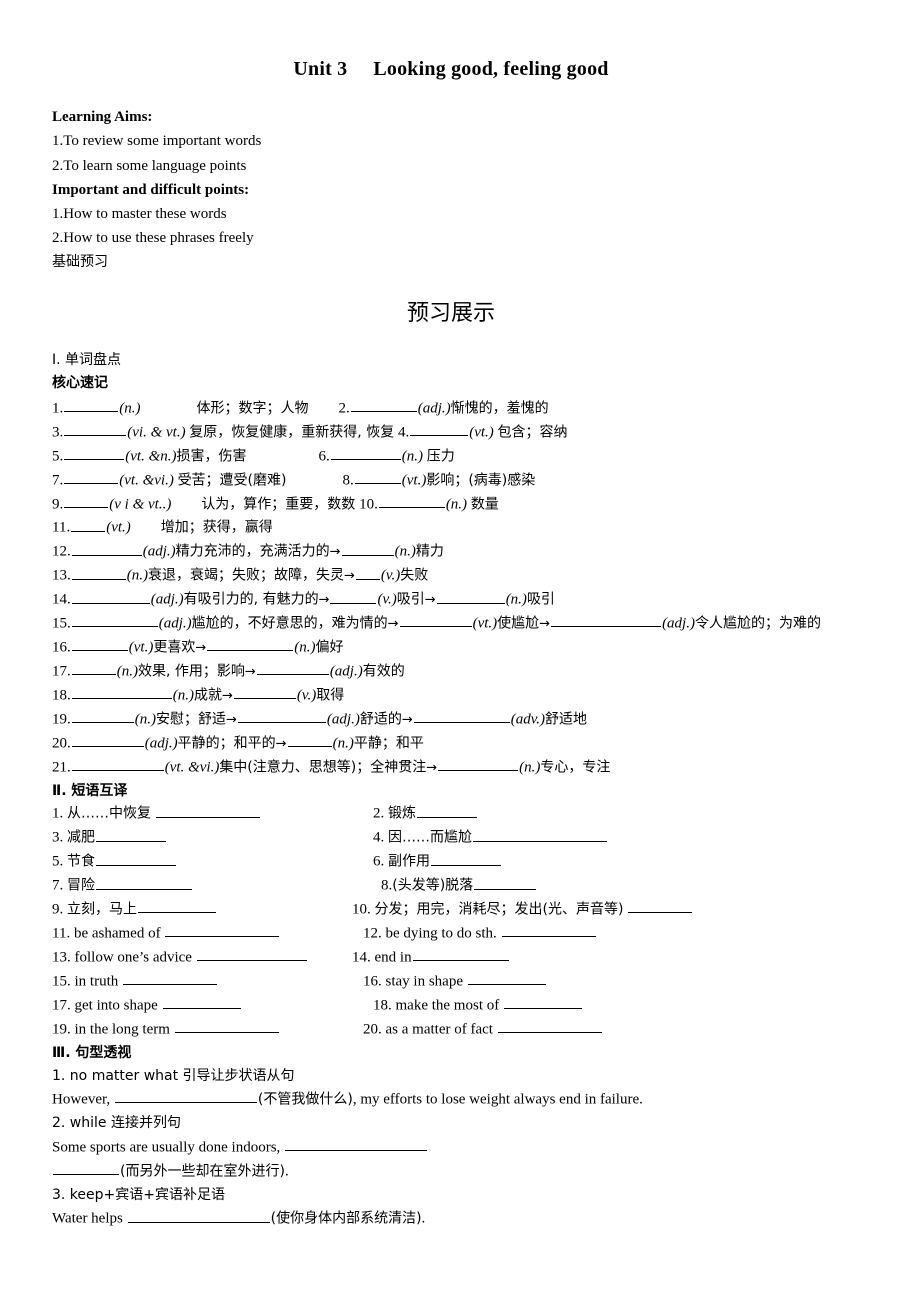 The width and height of the screenshot is (920, 1302). What do you see at coordinates (151, 455) in the screenshot?
I see `word-pos: (vt. &n.)` at bounding box center [151, 455].